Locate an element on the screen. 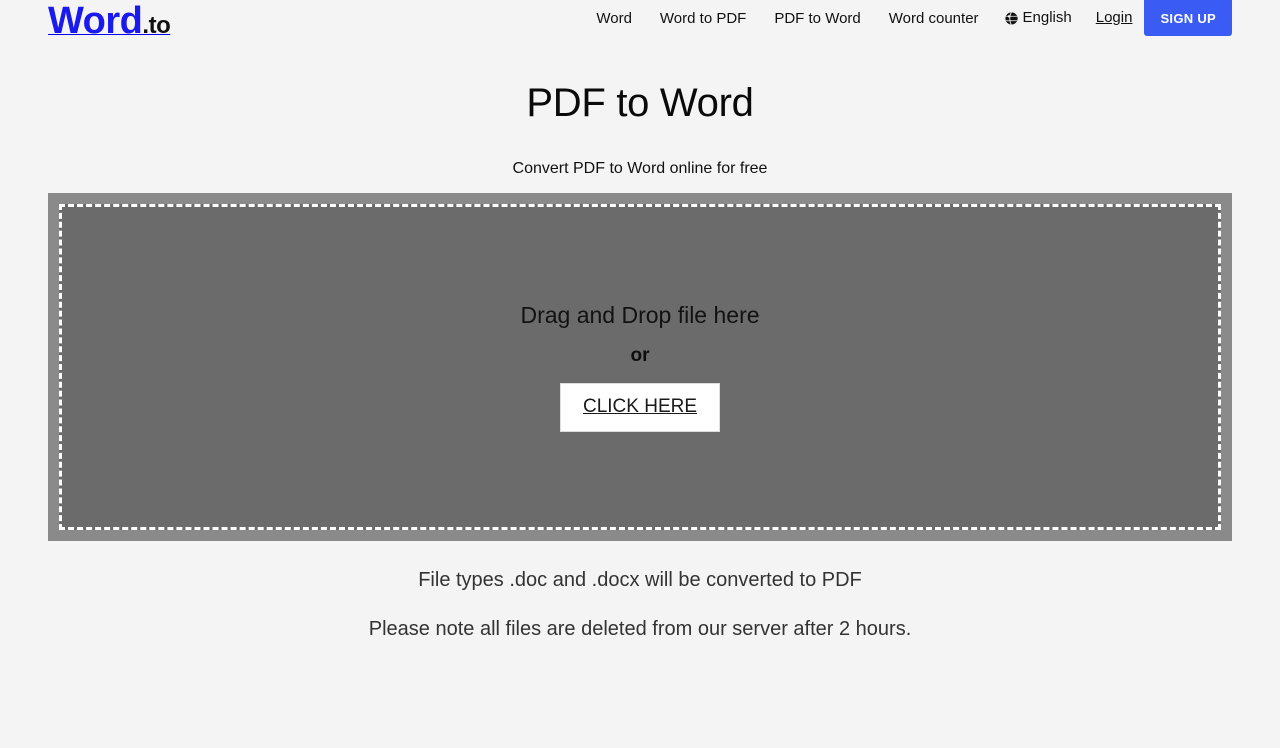 The image size is (1280, 748). nav-item-pdf-to-word: PDF to Word is located at coordinates (817, 19).